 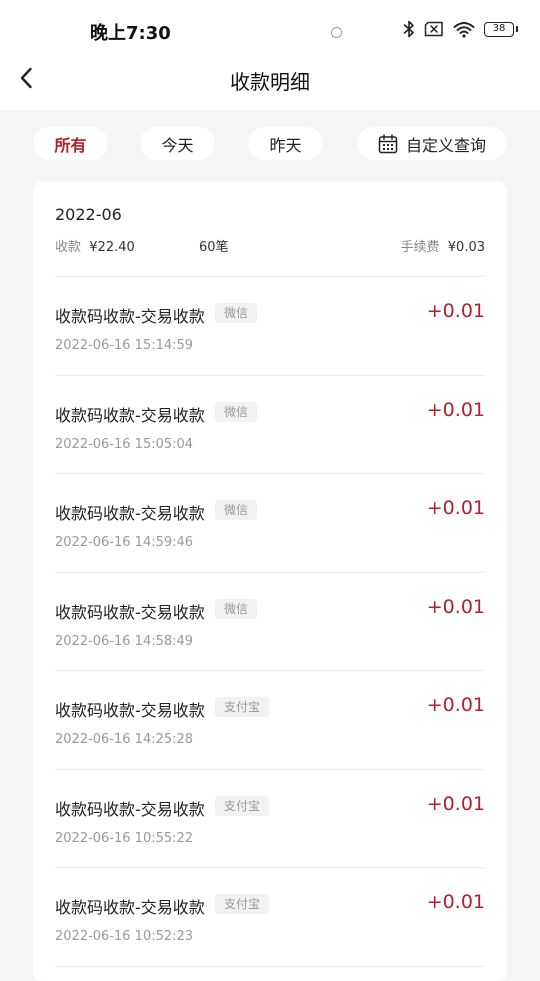 I want to click on status-icons: 38, so click(x=460, y=29).